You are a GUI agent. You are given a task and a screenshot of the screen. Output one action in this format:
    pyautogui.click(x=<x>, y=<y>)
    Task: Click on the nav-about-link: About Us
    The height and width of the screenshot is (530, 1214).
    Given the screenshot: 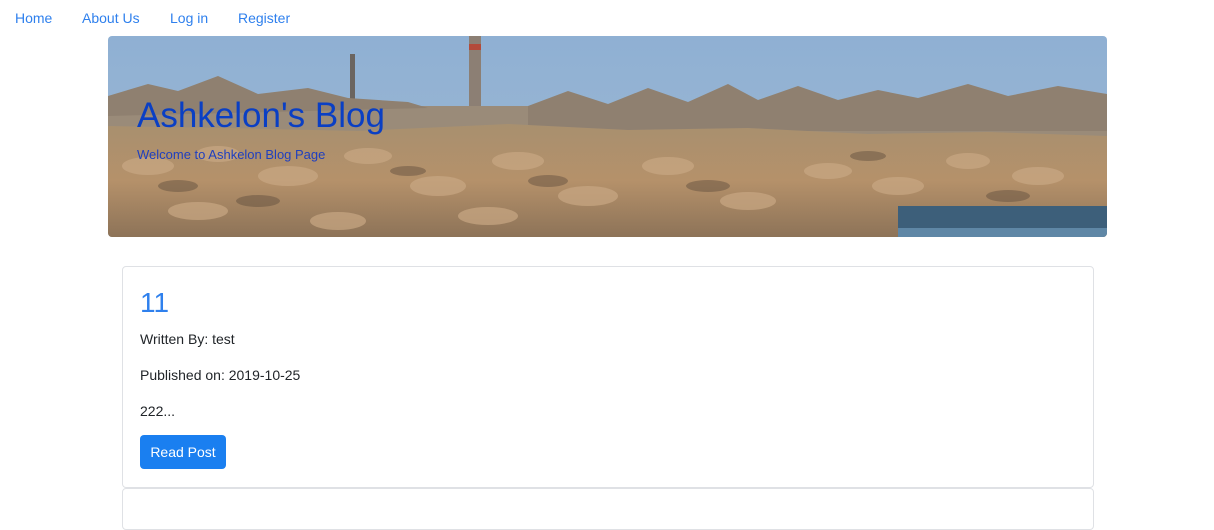 What is the action you would take?
    pyautogui.click(x=111, y=18)
    